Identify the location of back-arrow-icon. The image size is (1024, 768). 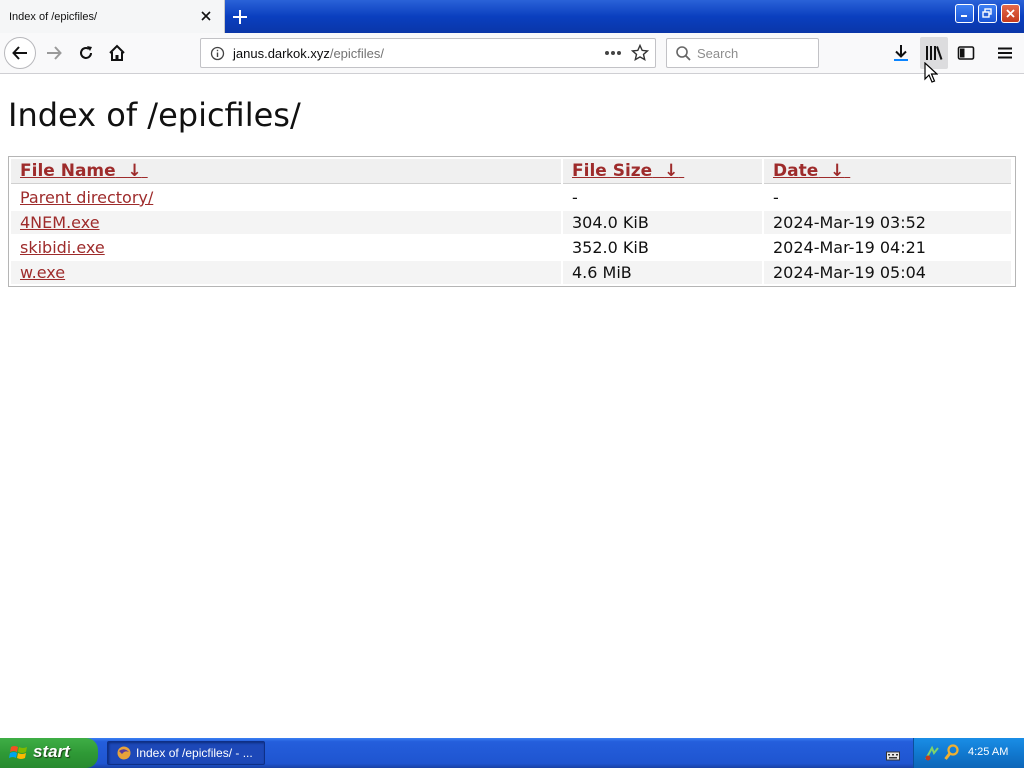
(19, 53).